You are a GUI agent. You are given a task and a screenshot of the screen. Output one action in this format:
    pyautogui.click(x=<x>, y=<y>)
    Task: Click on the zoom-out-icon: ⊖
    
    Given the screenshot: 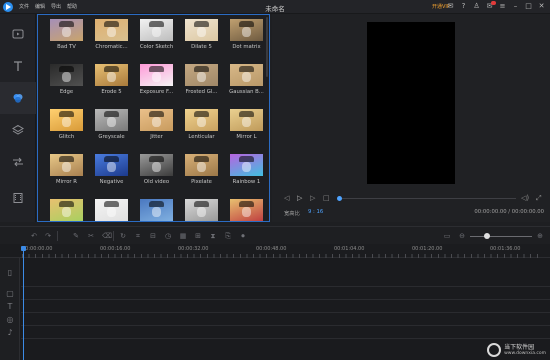 What is the action you would take?
    pyautogui.click(x=462, y=236)
    